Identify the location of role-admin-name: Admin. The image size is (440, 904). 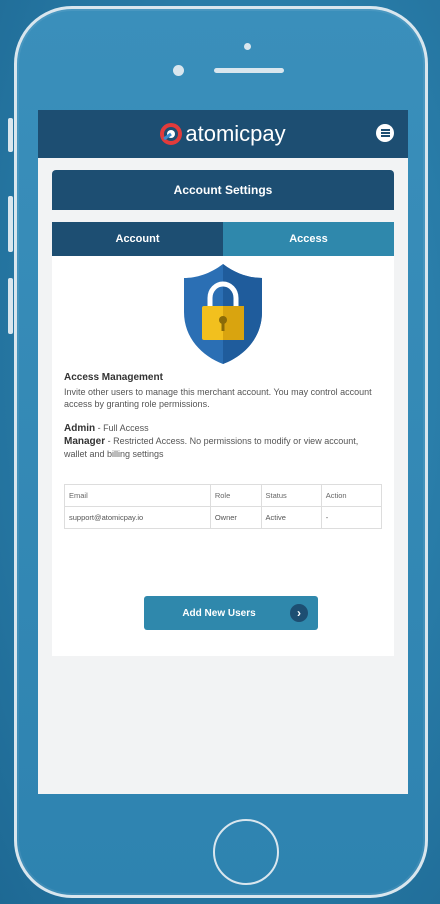
(80, 428).